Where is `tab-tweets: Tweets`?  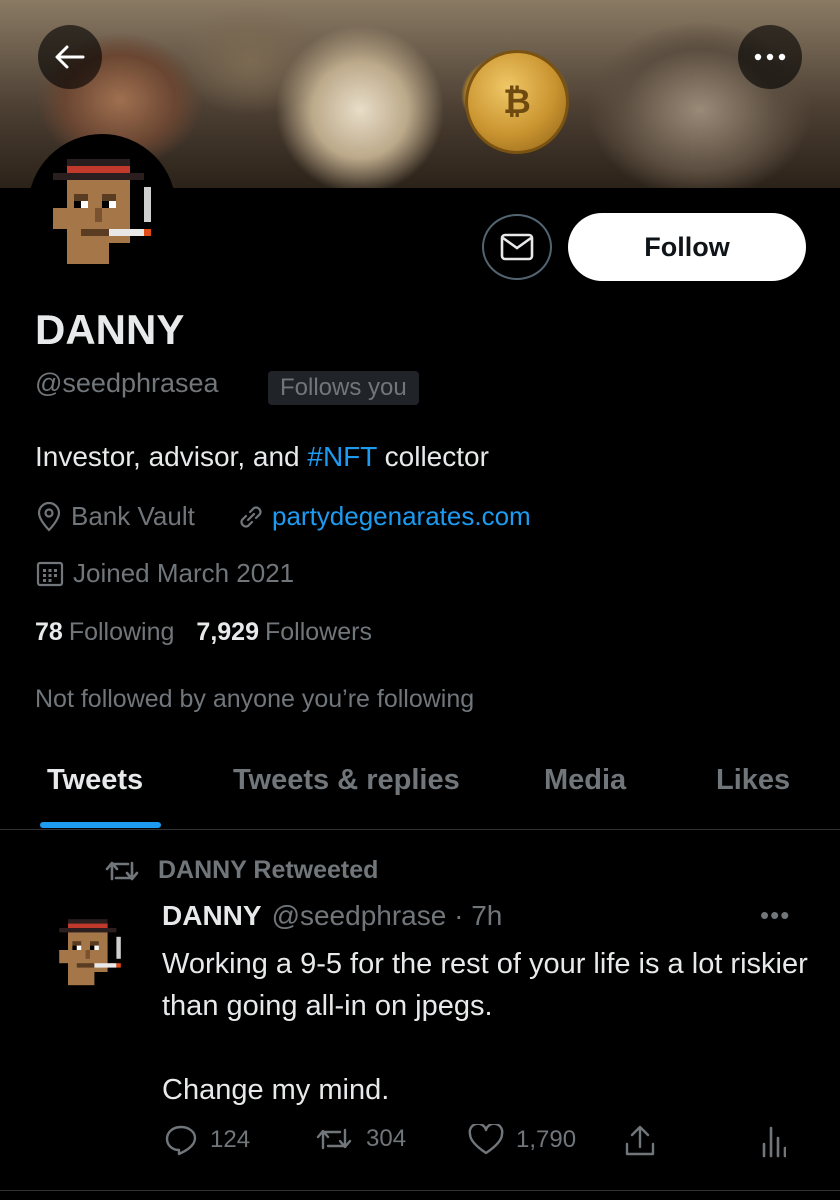
tab-tweets: Tweets is located at coordinates (95, 780).